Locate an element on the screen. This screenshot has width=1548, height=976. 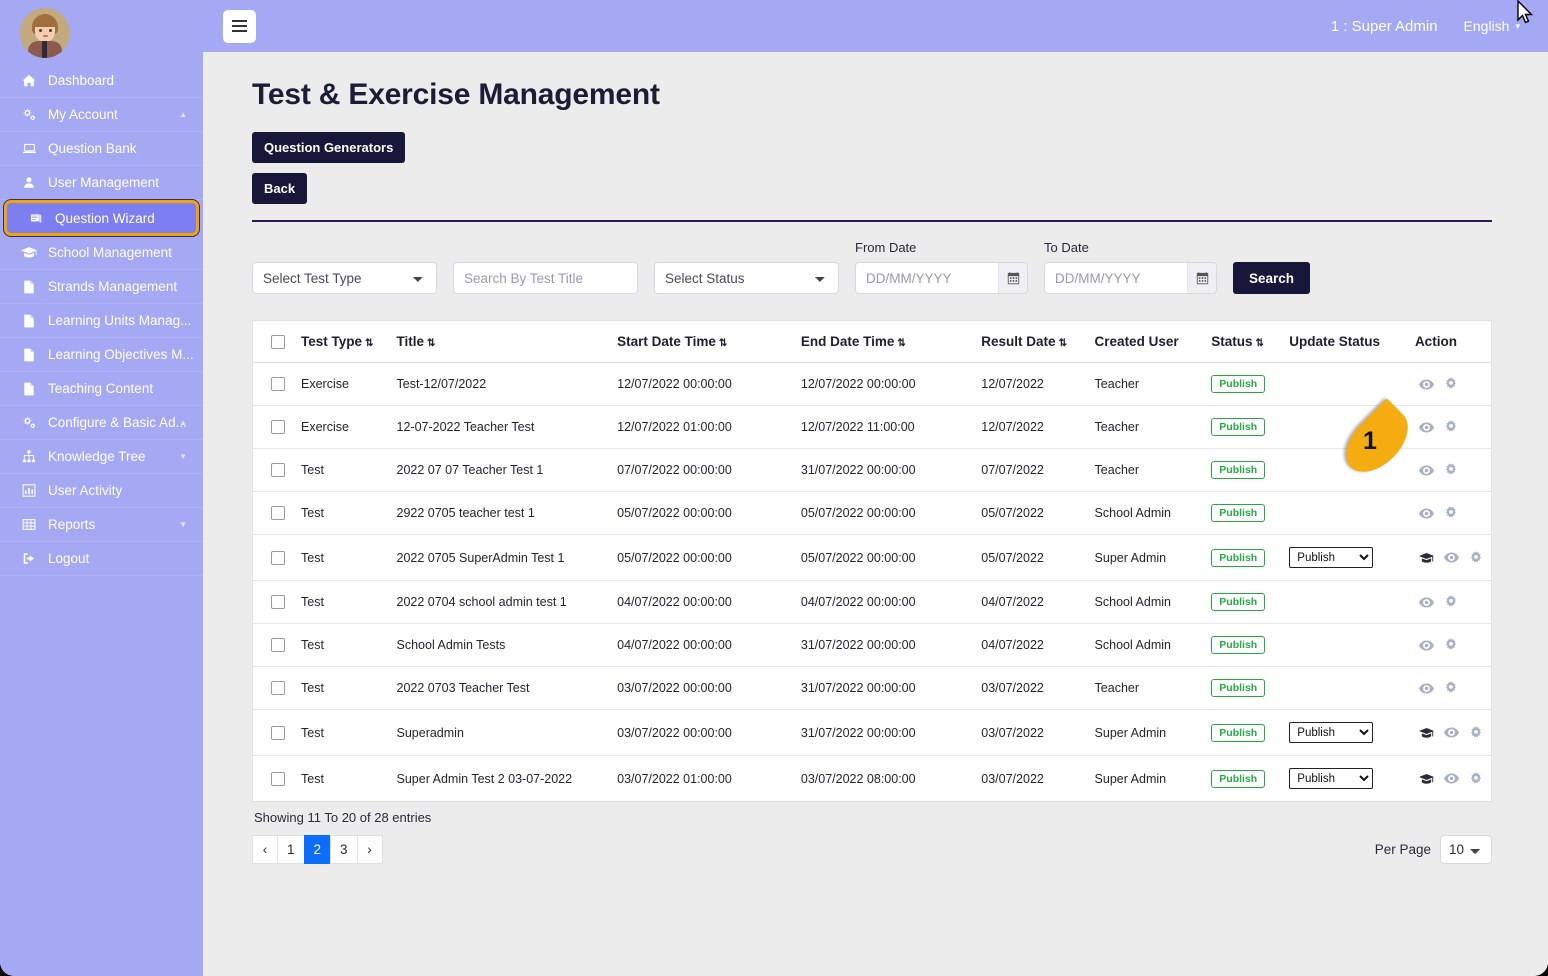
pagination-page-1: 1 is located at coordinates (291, 849).